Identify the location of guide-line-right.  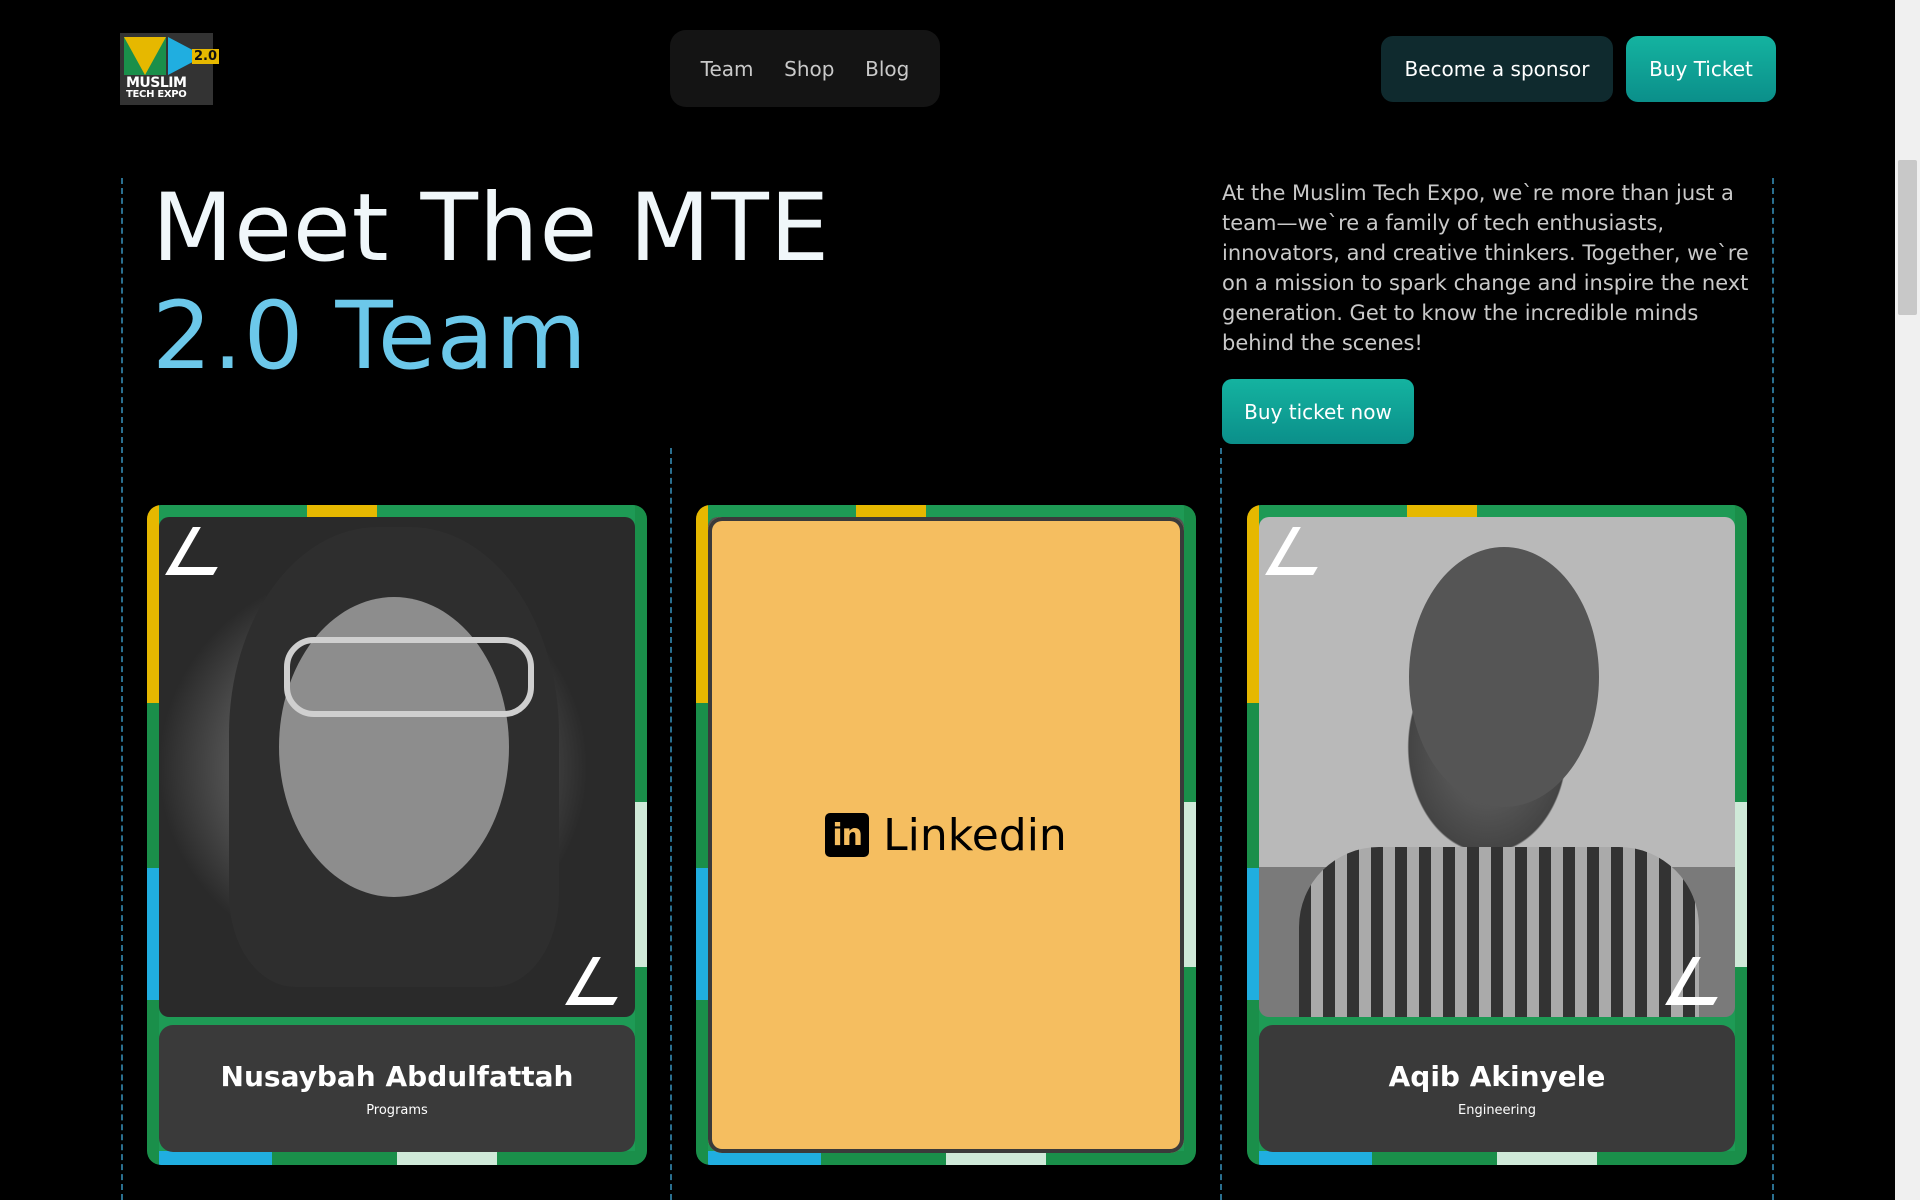
(1773, 689).